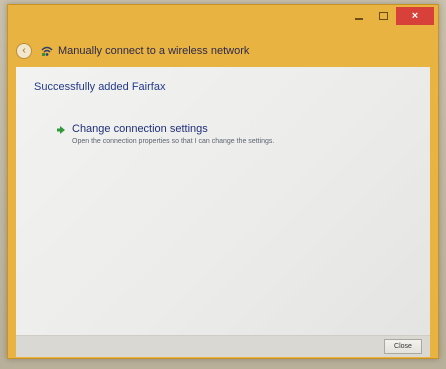 The height and width of the screenshot is (369, 446). What do you see at coordinates (359, 16) in the screenshot?
I see `minimize-button` at bounding box center [359, 16].